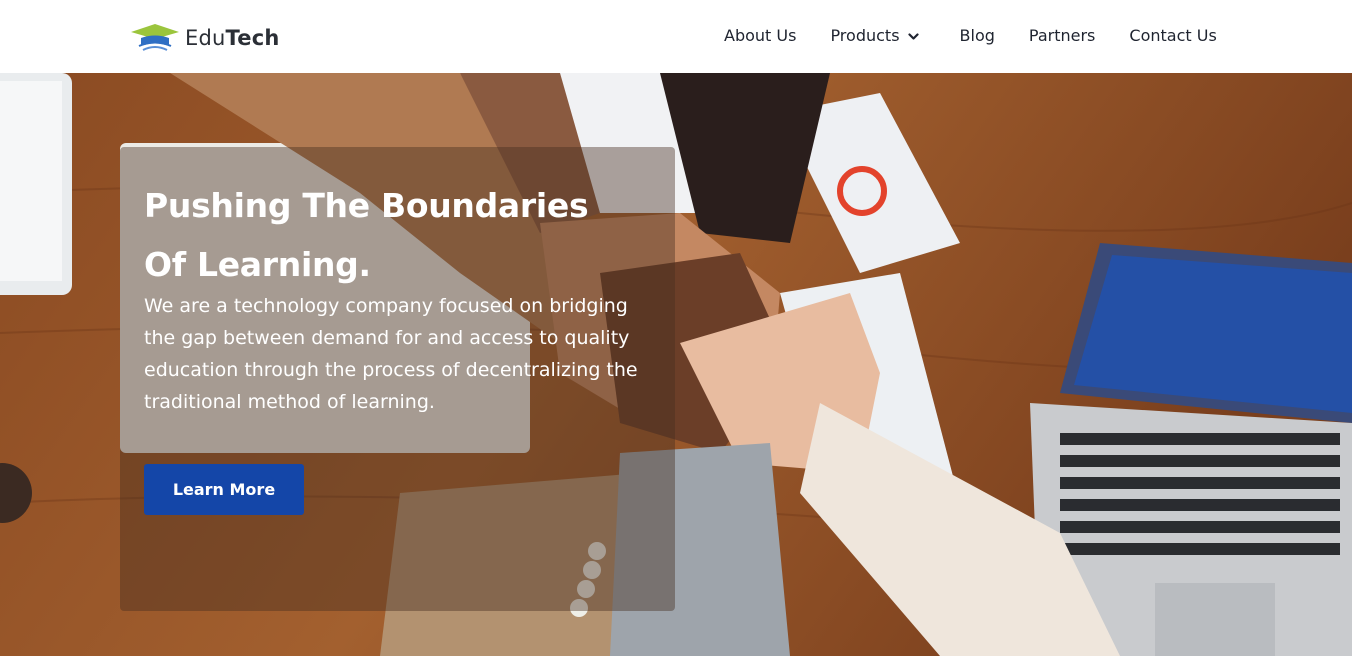 The width and height of the screenshot is (1352, 656). Describe the element at coordinates (865, 35) in the screenshot. I see `nav-item-products-label: Products` at that location.